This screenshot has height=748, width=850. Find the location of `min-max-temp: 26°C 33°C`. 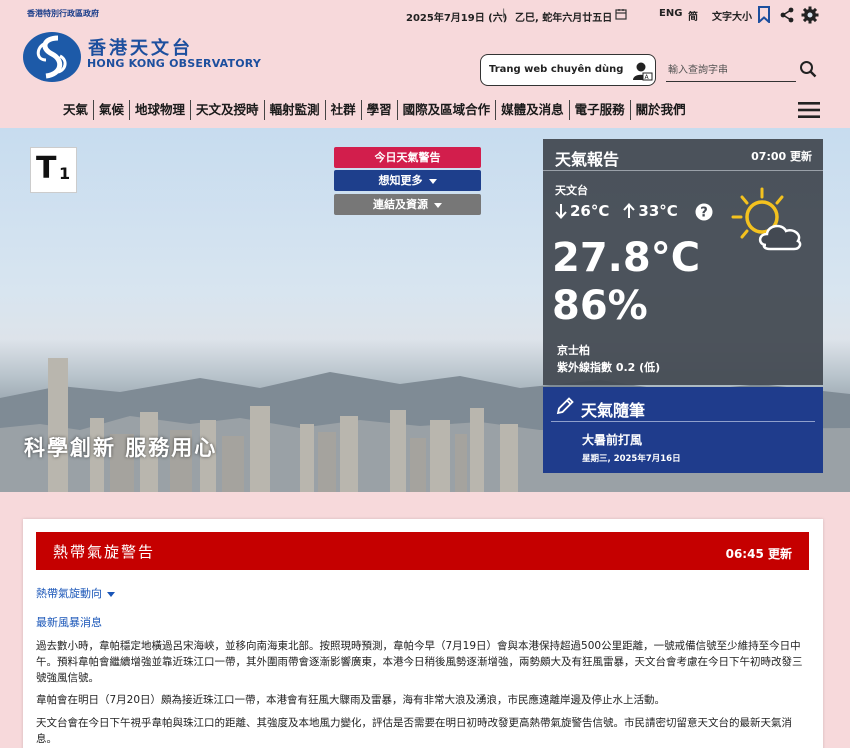

min-max-temp: 26°C 33°C is located at coordinates (616, 211).